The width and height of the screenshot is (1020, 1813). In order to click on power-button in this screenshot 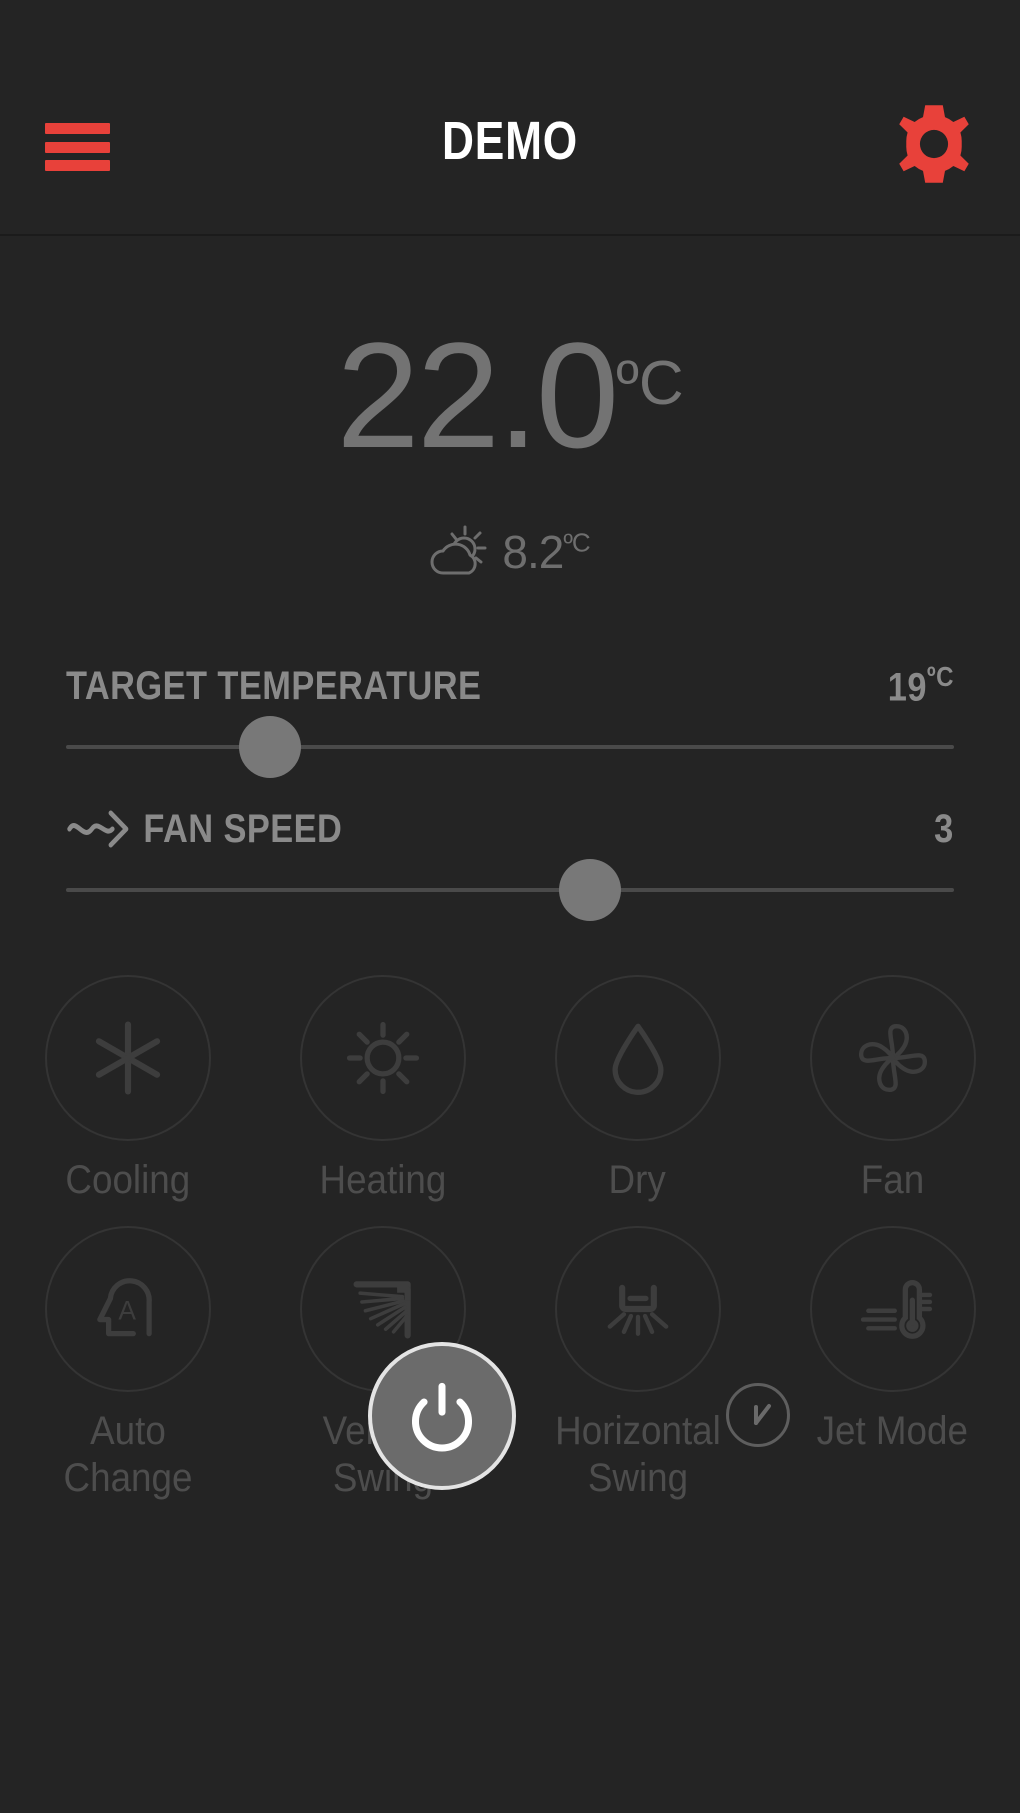, I will do `click(442, 1416)`.